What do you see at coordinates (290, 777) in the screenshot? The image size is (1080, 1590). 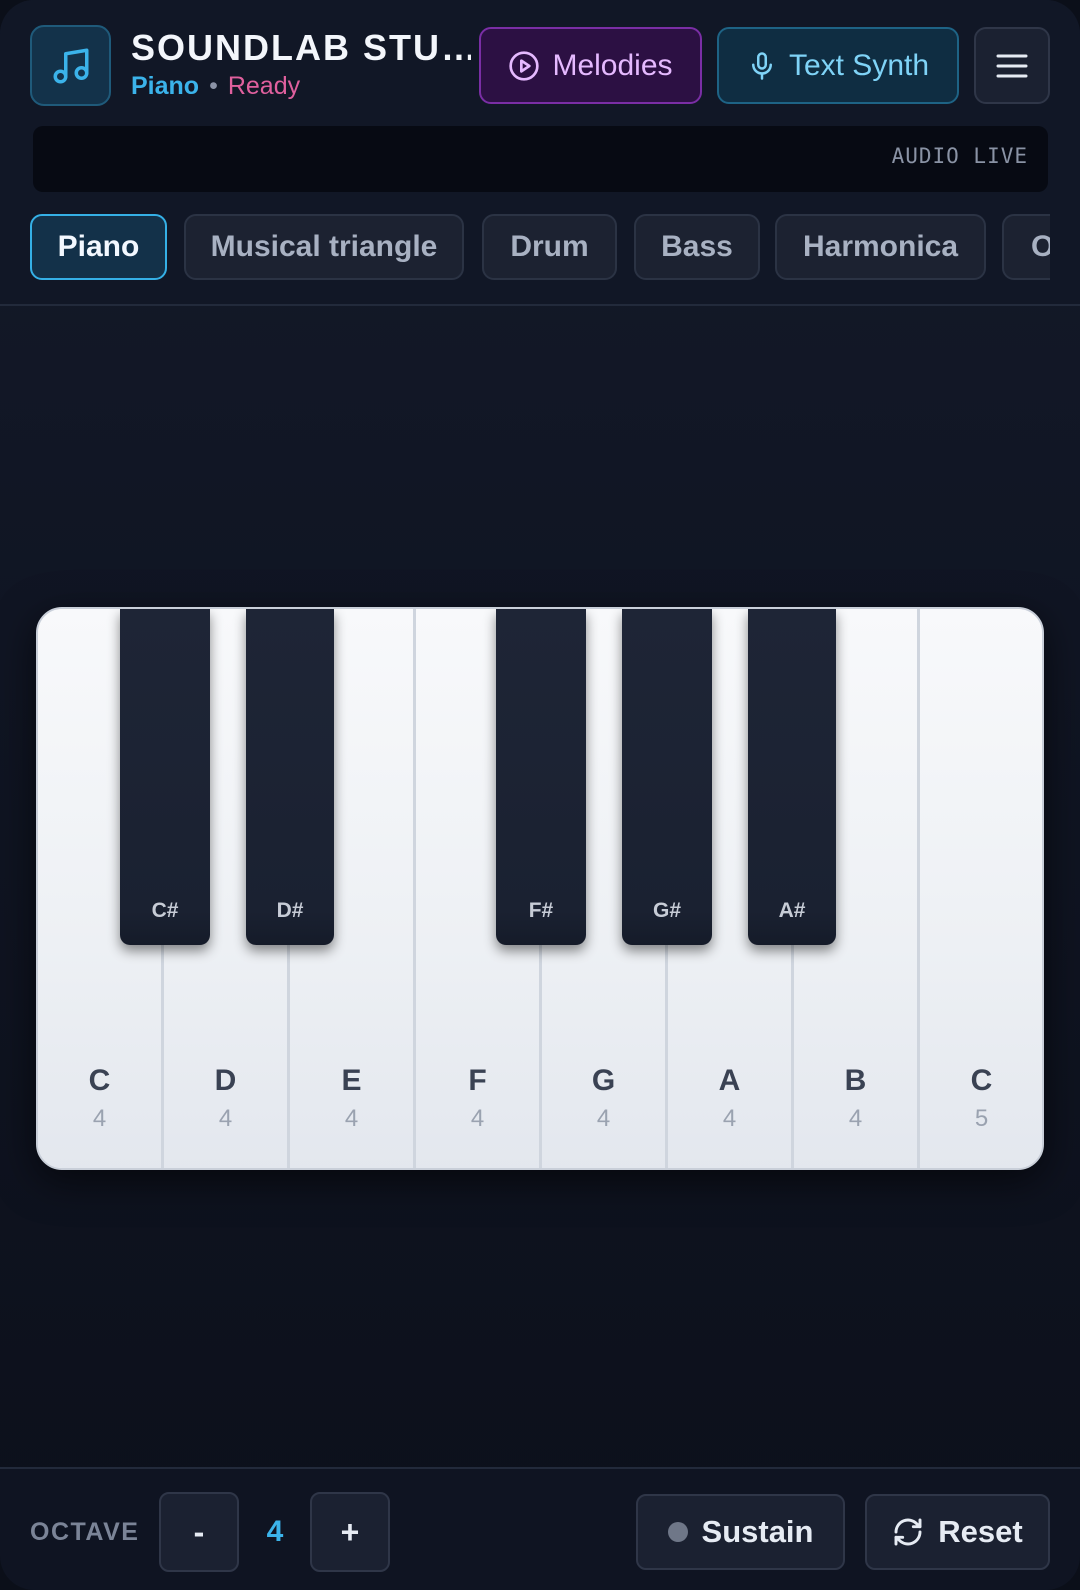 I see `black-key: D#` at bounding box center [290, 777].